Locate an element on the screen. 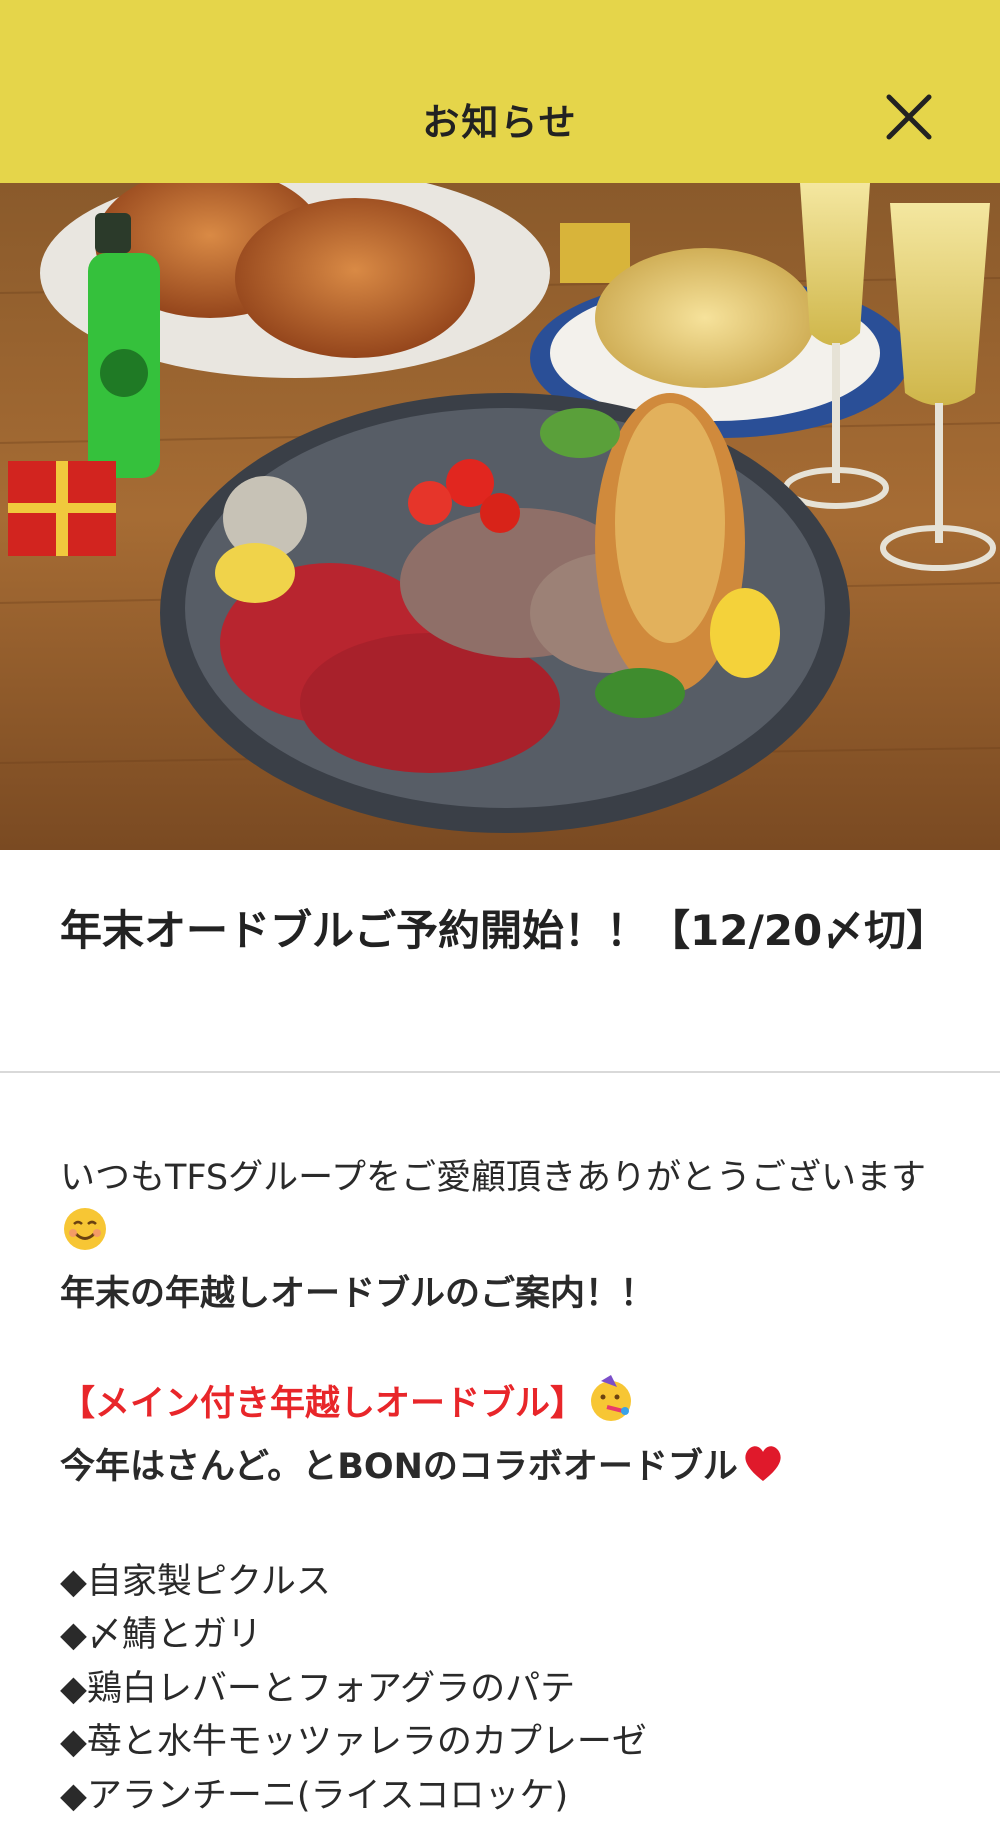 The height and width of the screenshot is (1823, 1000). close-icon is located at coordinates (909, 117).